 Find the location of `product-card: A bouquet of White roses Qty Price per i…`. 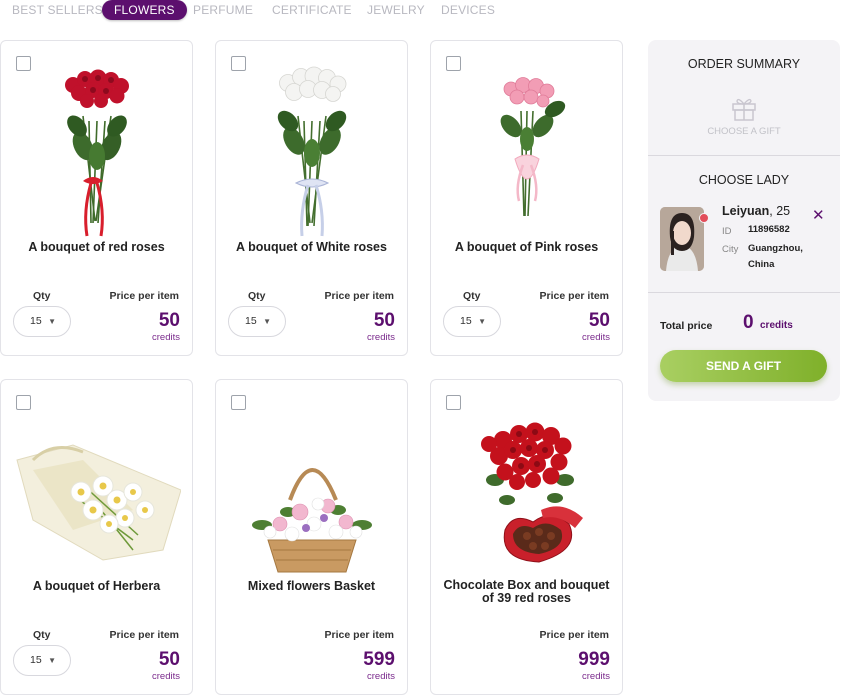

product-card: A bouquet of White roses Qty Price per i… is located at coordinates (311, 198).